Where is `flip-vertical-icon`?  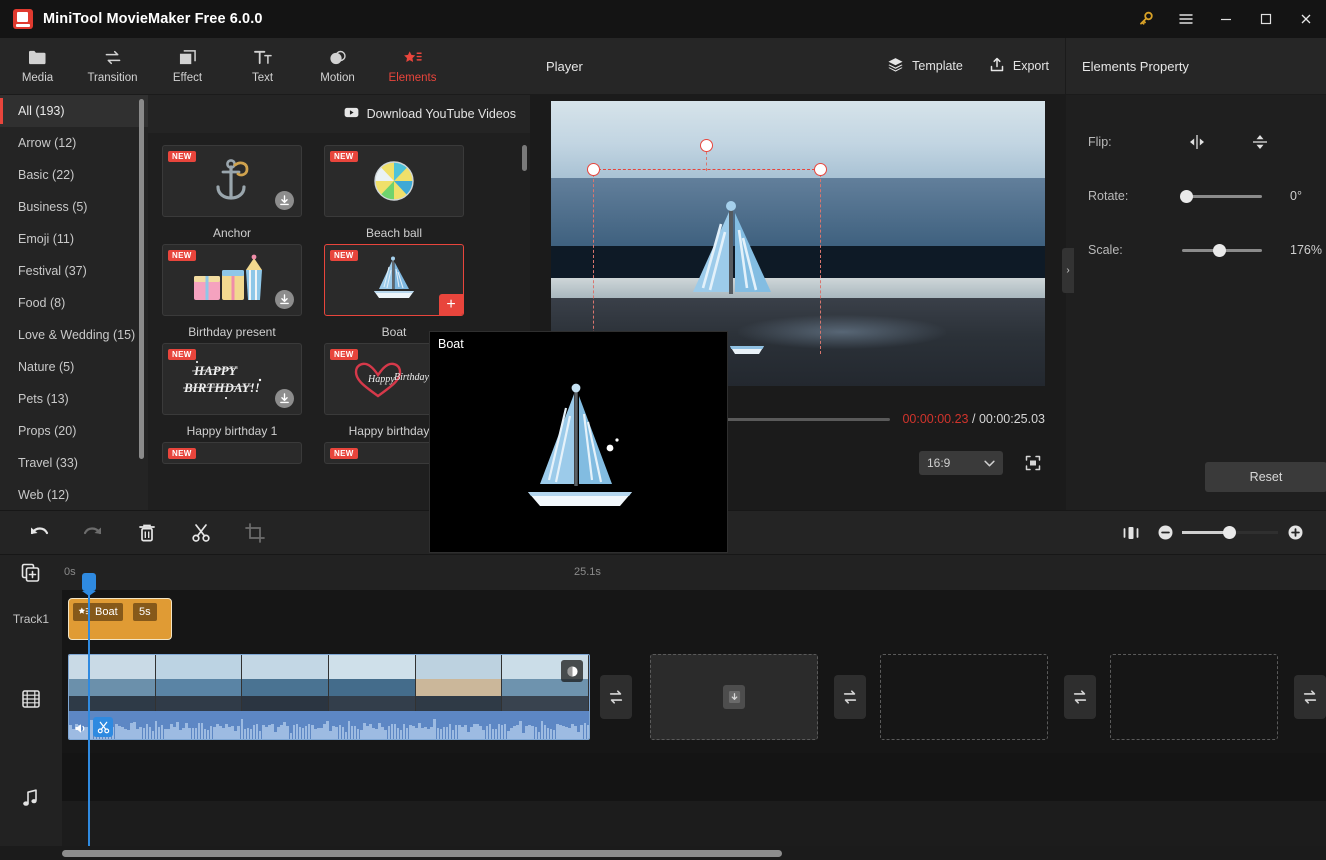
flip-vertical-icon is located at coordinates (1260, 142).